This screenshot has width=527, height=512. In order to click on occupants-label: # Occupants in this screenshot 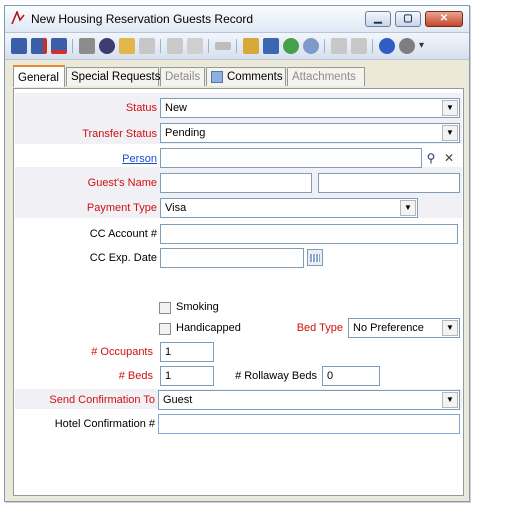, I will do `click(122, 352)`.